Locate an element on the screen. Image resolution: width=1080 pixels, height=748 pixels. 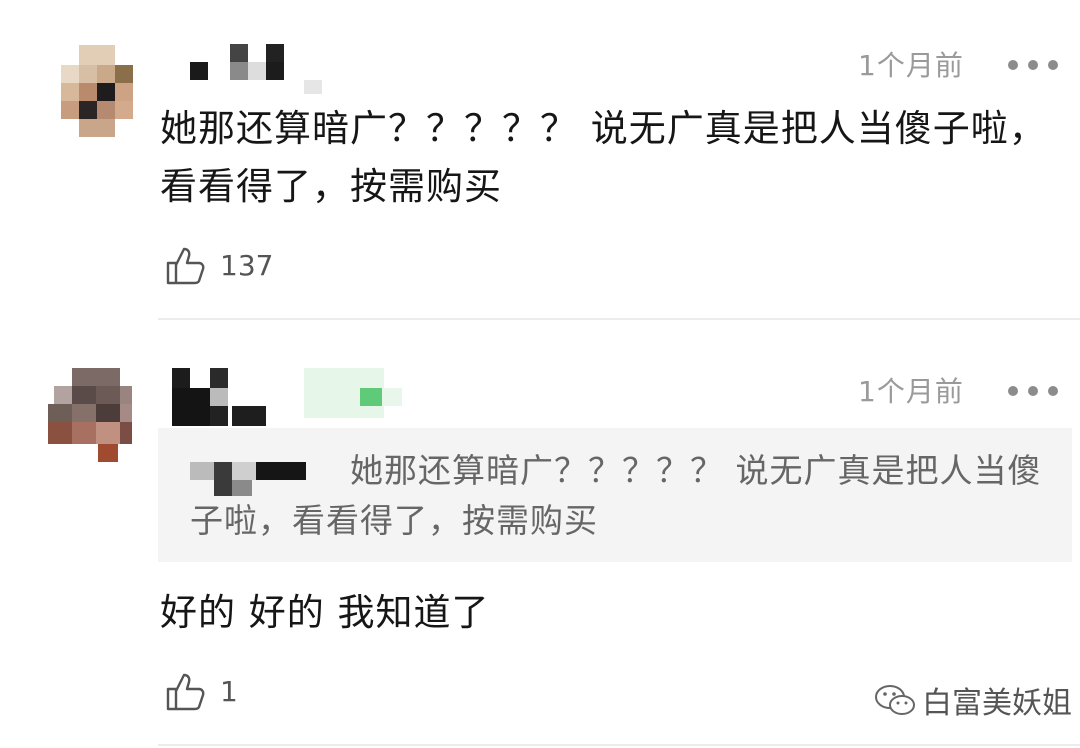
wechat-icon is located at coordinates (895, 700).